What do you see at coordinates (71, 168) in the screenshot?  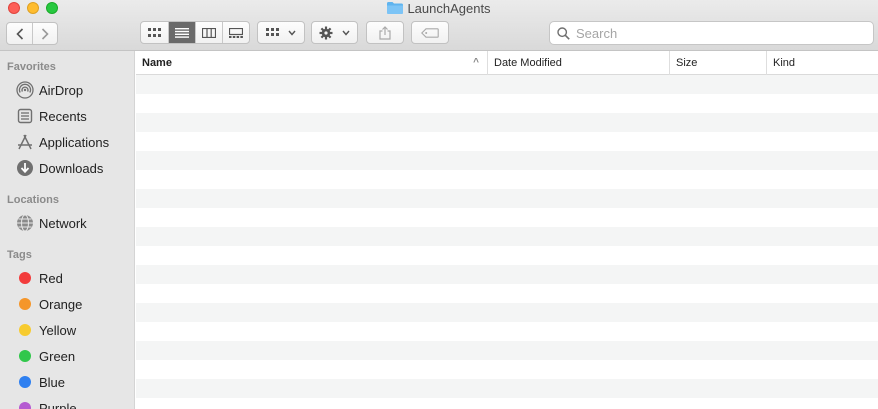 I see `sidebar-item-label: Downloads` at bounding box center [71, 168].